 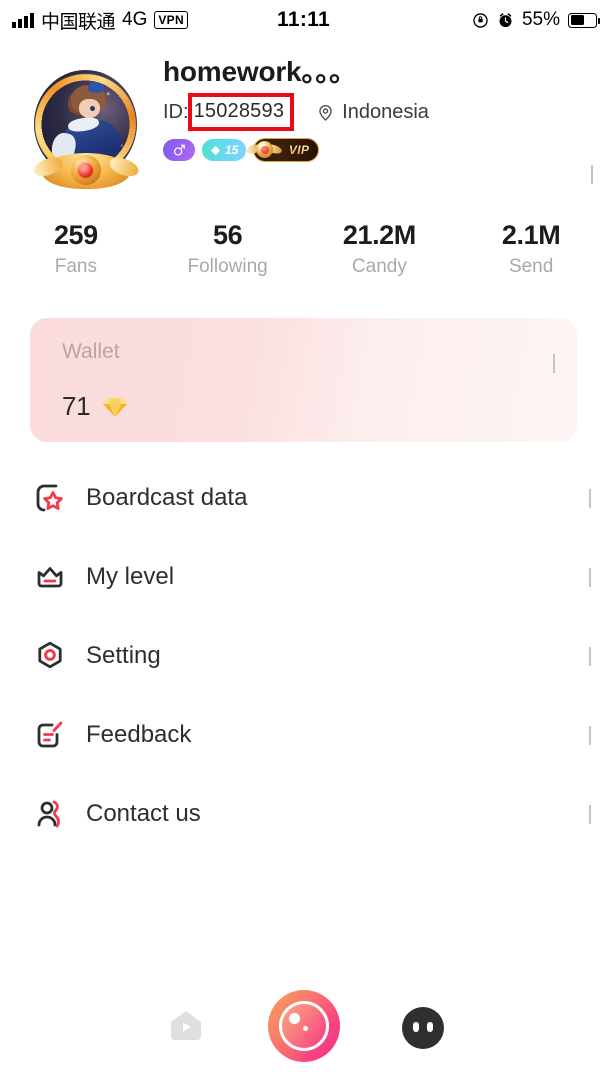 What do you see at coordinates (215, 150) in the screenshot?
I see `level-diamond-icon` at bounding box center [215, 150].